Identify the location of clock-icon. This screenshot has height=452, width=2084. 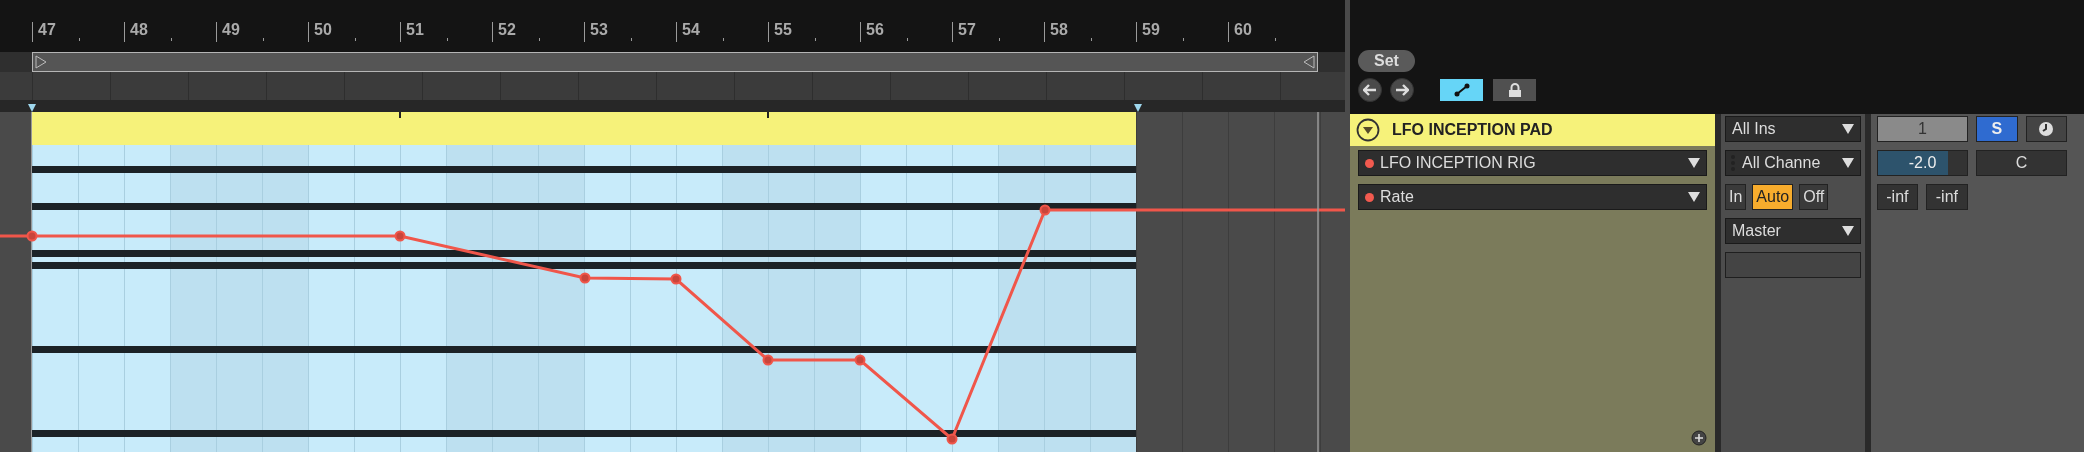
(2046, 129).